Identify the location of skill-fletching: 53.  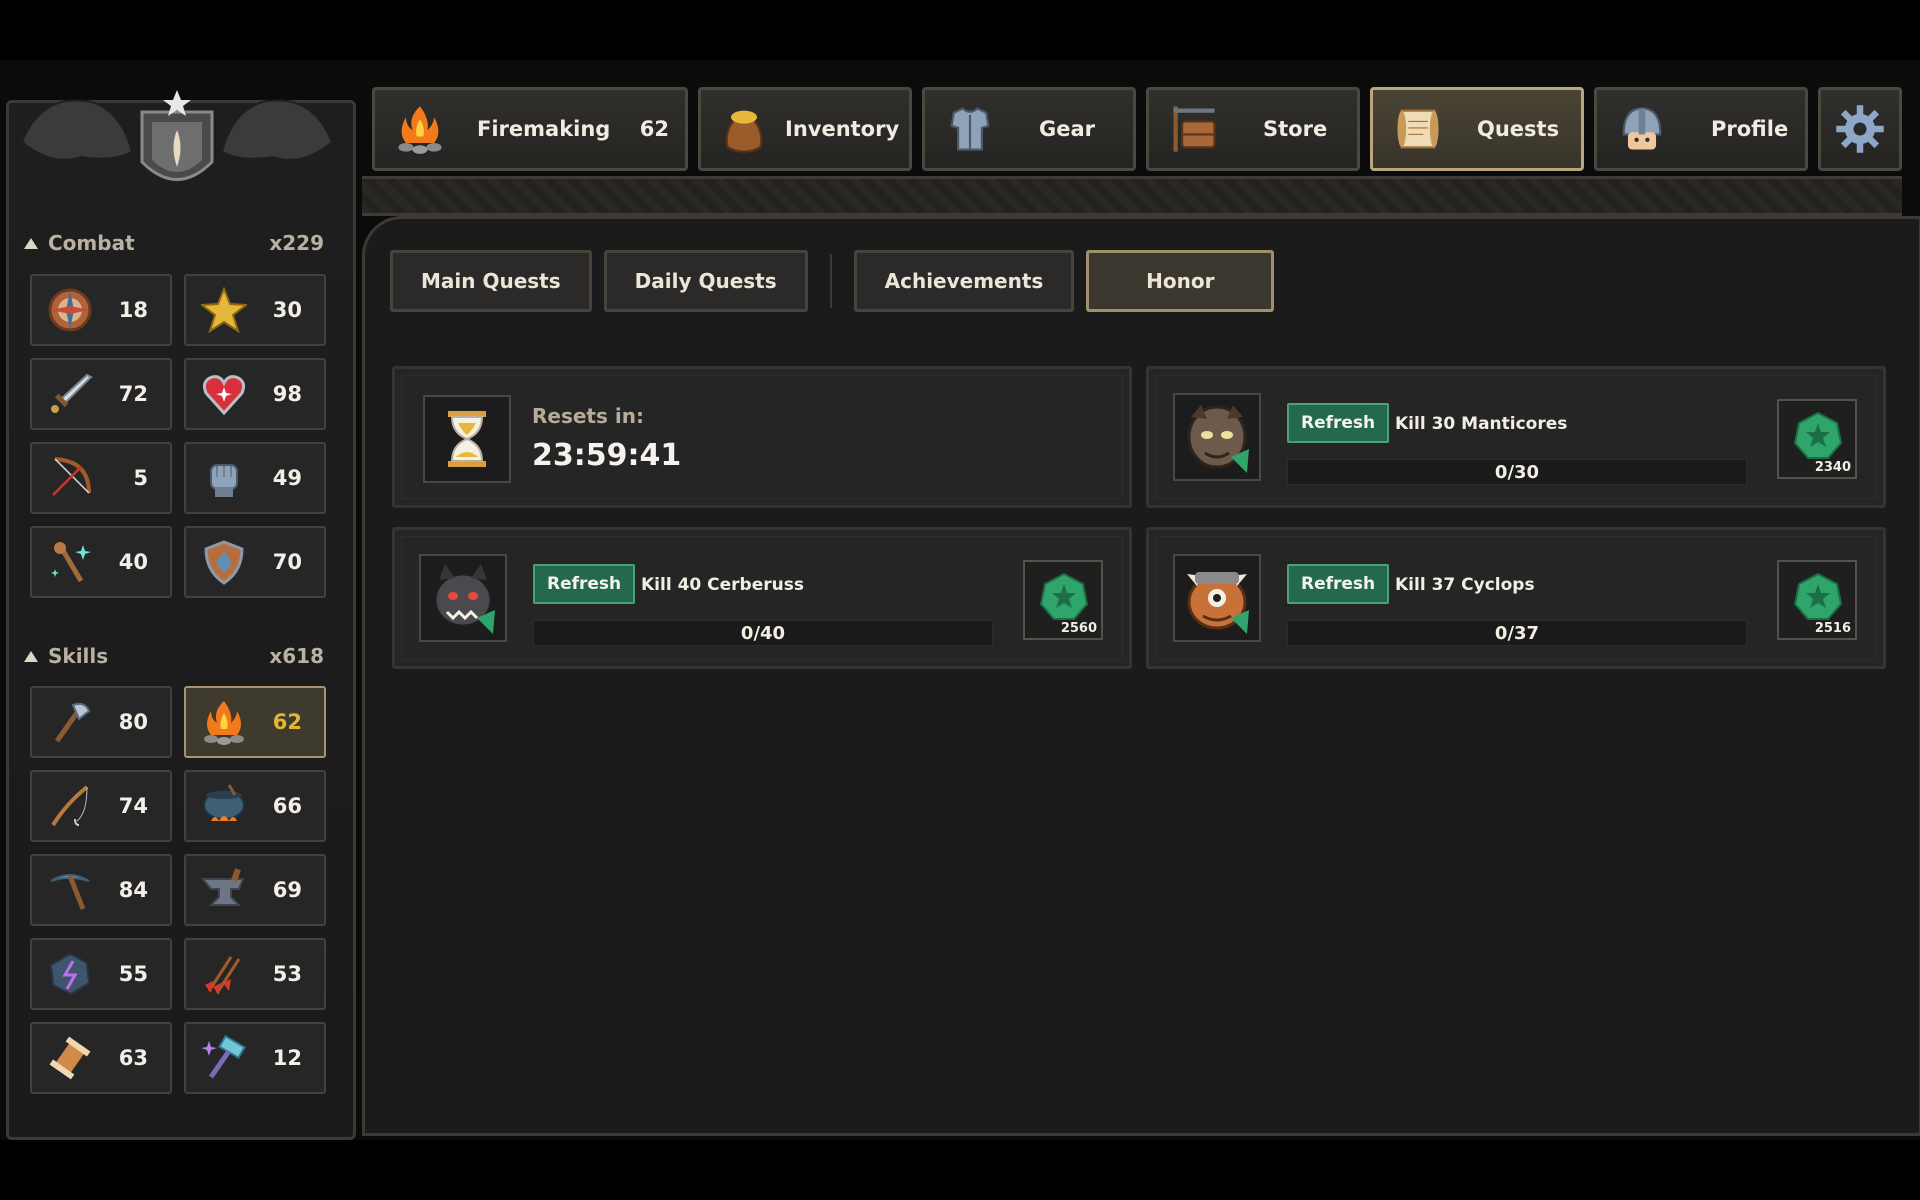
(255, 974).